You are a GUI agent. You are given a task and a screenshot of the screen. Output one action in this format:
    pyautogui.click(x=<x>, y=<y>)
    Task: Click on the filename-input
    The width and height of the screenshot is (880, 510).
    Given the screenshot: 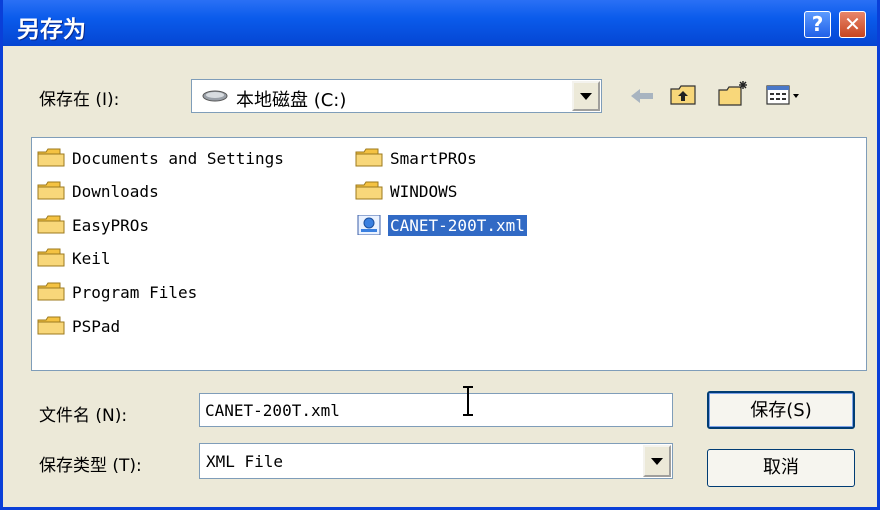 What is the action you would take?
    pyautogui.click(x=436, y=410)
    